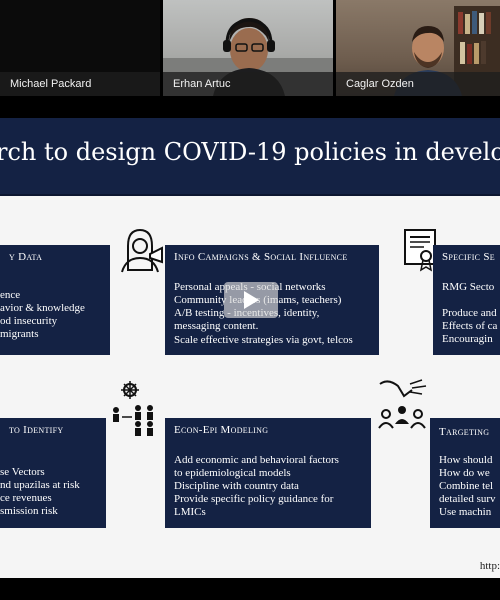 The height and width of the screenshot is (600, 500). What do you see at coordinates (402, 404) in the screenshot?
I see `hand-selecting-people-icon` at bounding box center [402, 404].